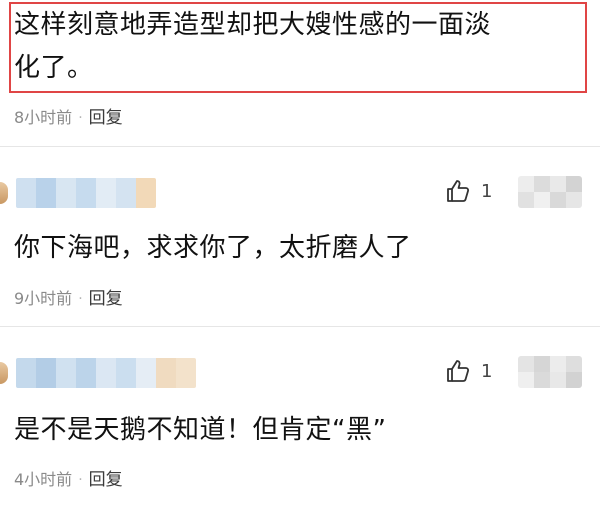 The height and width of the screenshot is (514, 600). Describe the element at coordinates (300, 193) in the screenshot. I see `comment-1-user-row: 1` at that location.